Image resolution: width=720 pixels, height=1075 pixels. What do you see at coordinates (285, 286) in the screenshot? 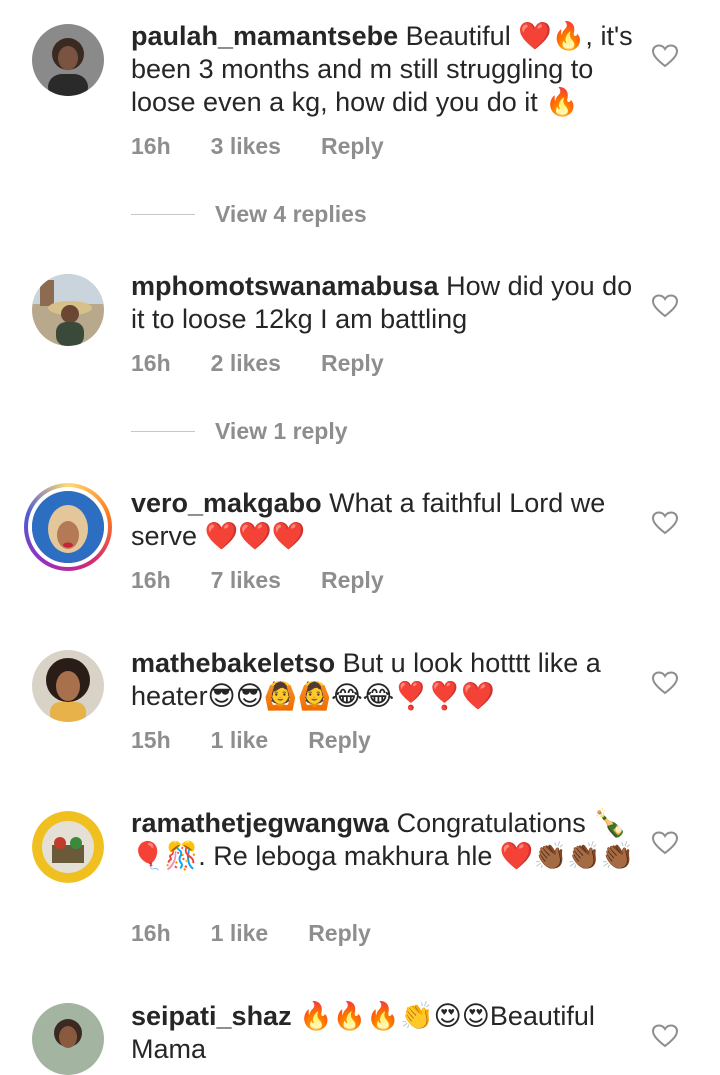
I see `comment-username: mphomotswanamabusa` at bounding box center [285, 286].